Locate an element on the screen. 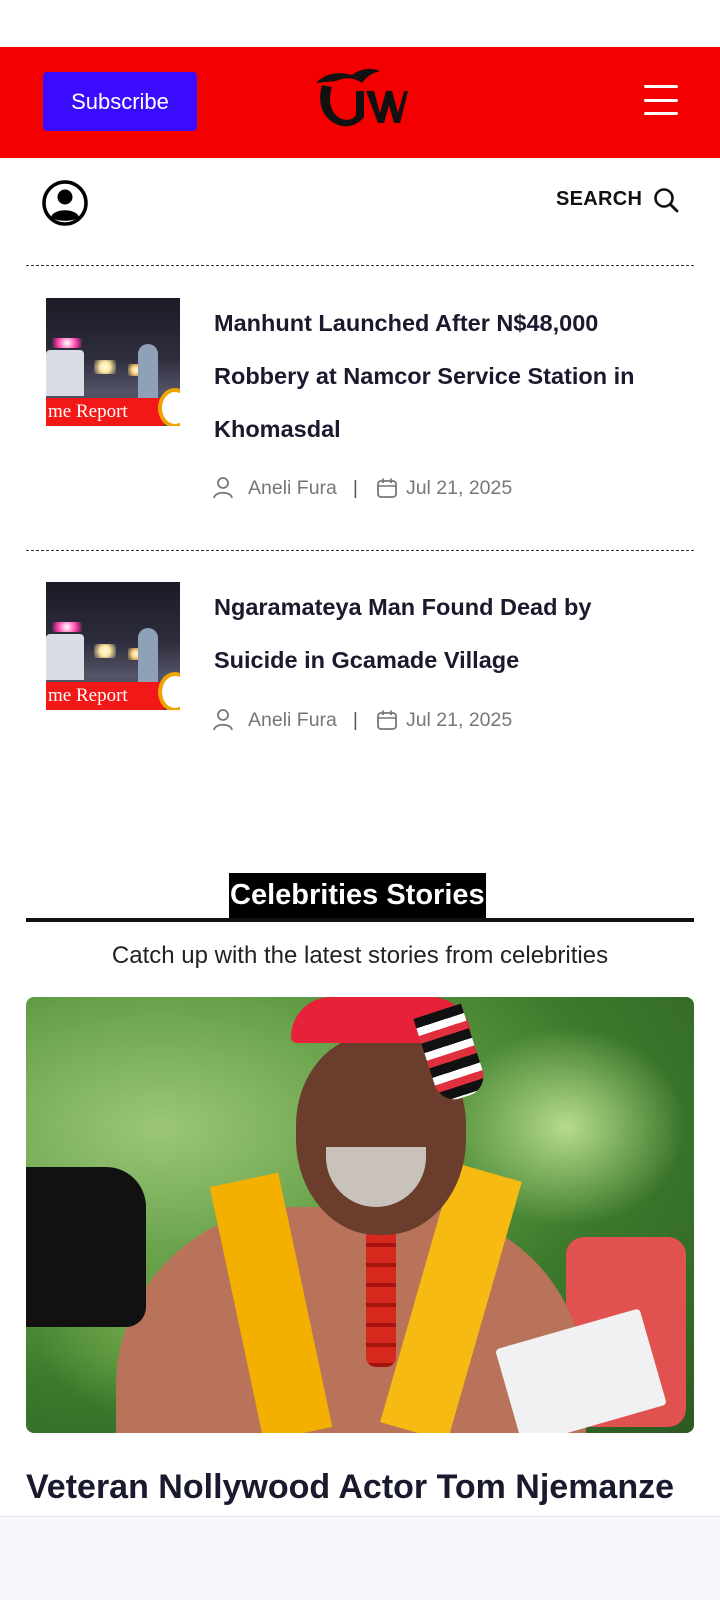  subscribe-button: Subscribe is located at coordinates (120, 101).